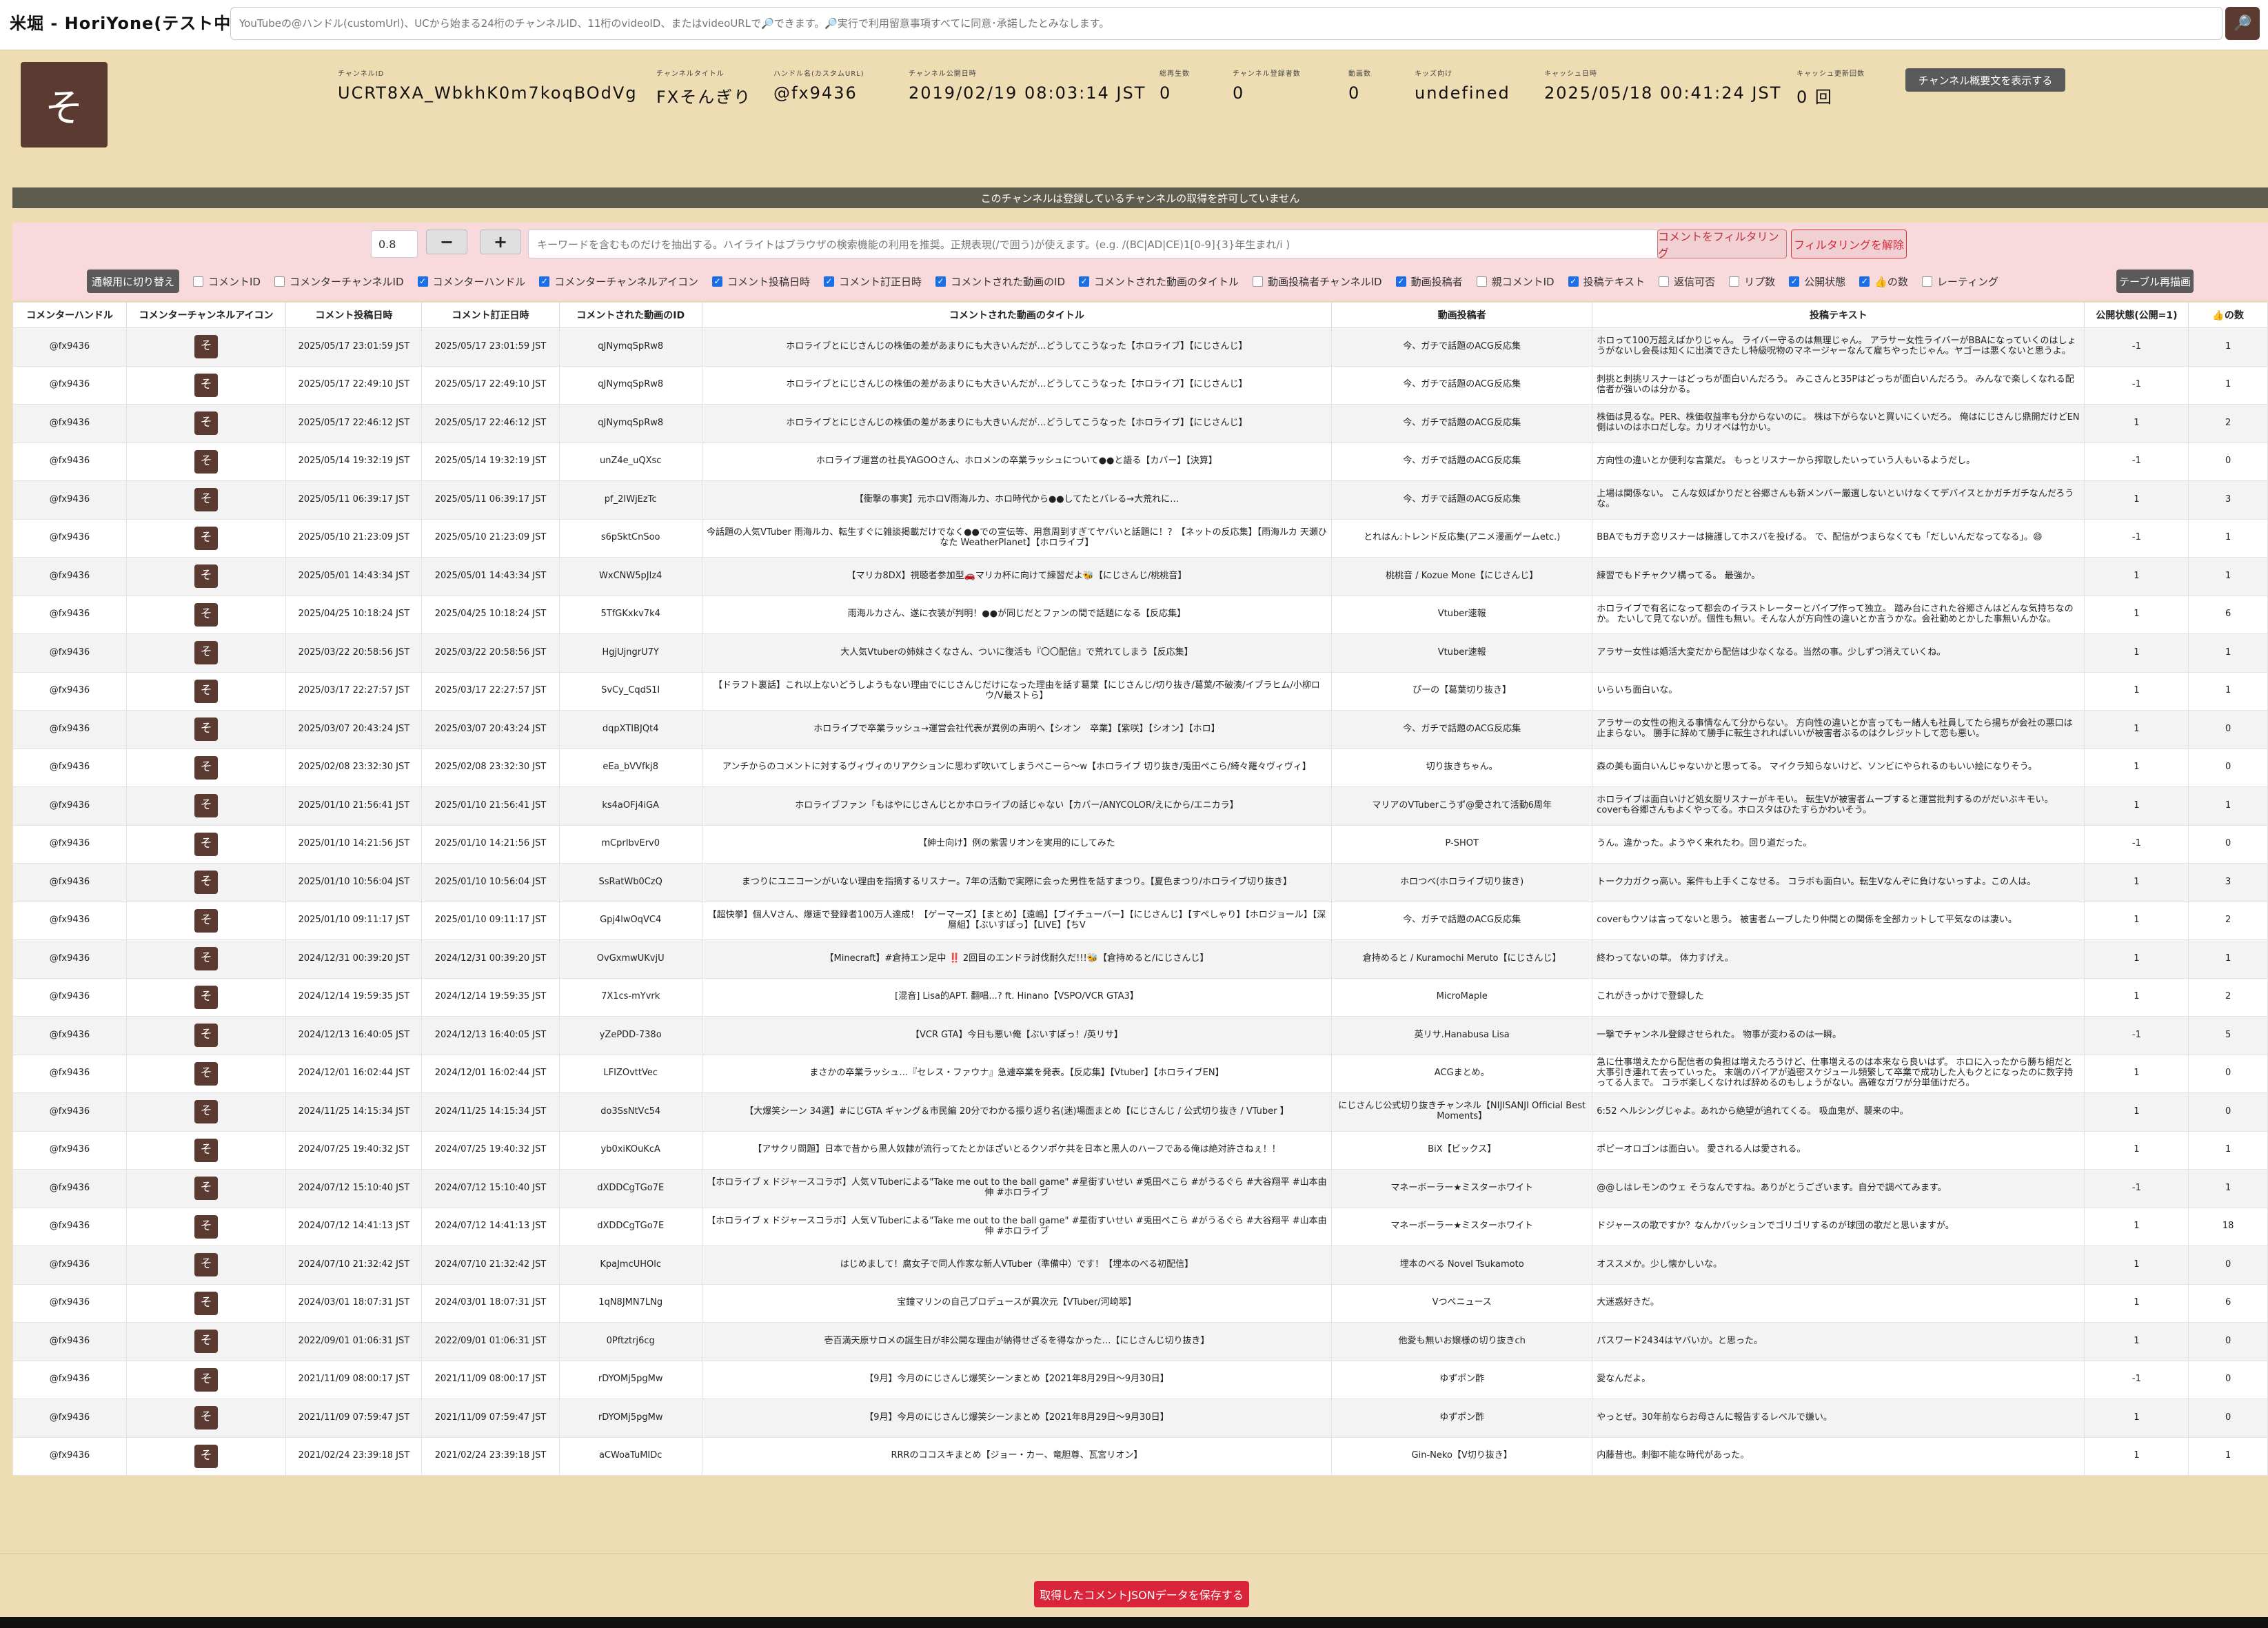  Describe the element at coordinates (1959, 281) in the screenshot. I see `column-toggle: レーティング` at that location.